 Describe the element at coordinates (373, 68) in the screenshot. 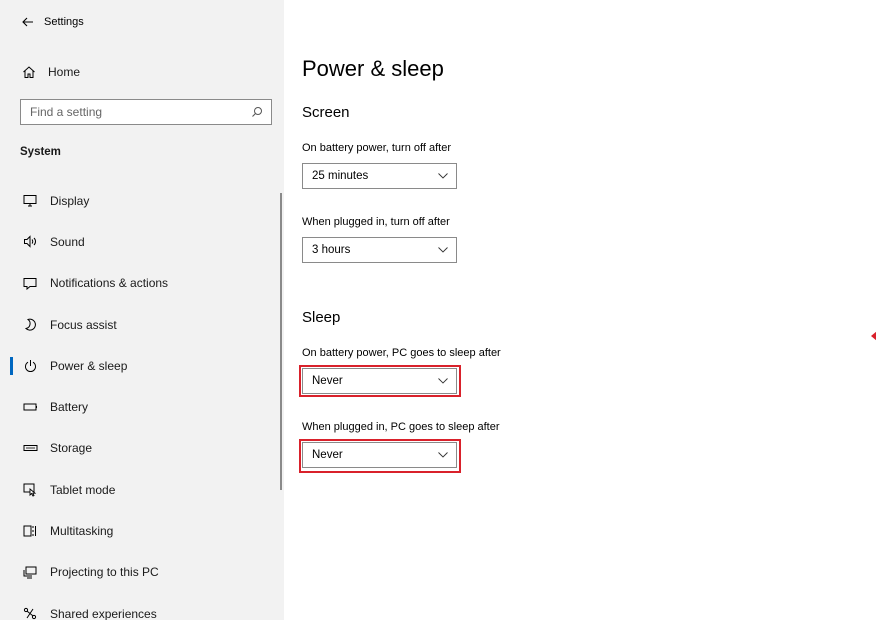

I see `page-title: Power & sleep` at that location.